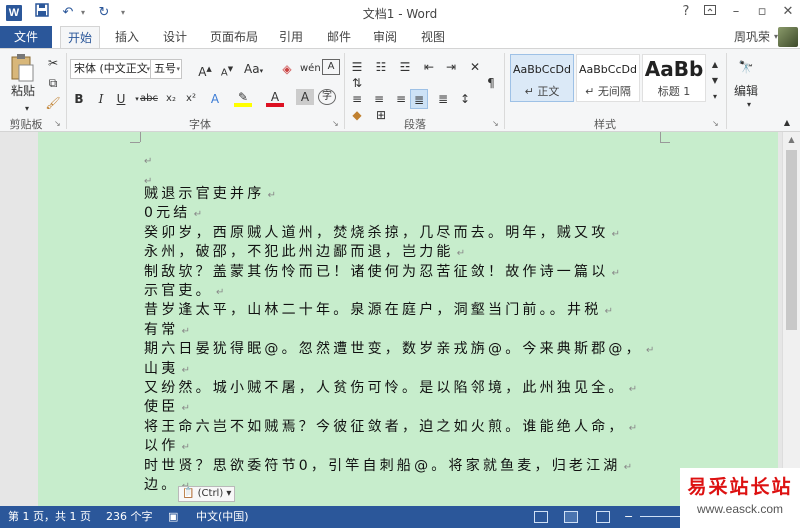 The width and height of the screenshot is (800, 528). I want to click on word-app-icon: W, so click(14, 13).